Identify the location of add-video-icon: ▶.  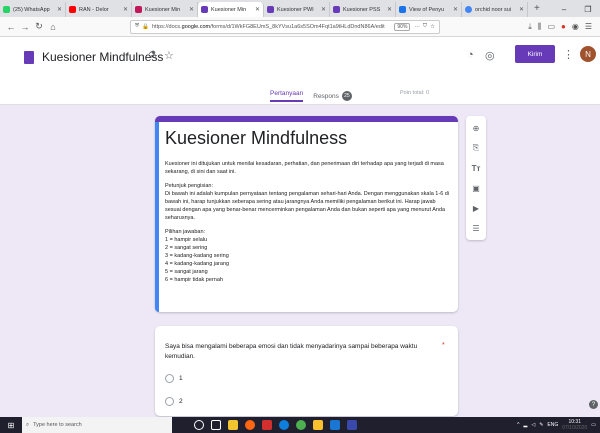
(476, 208).